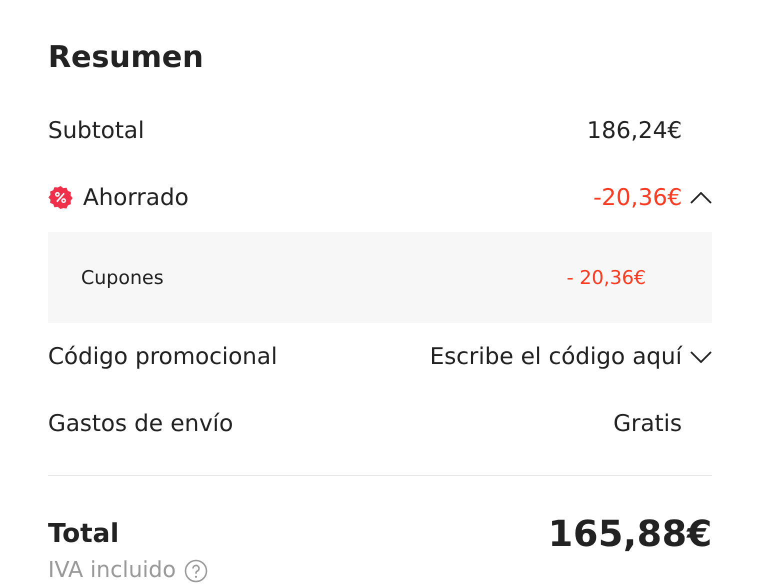 The height and width of the screenshot is (584, 760). Describe the element at coordinates (84, 534) in the screenshot. I see `total-label: Total` at that location.